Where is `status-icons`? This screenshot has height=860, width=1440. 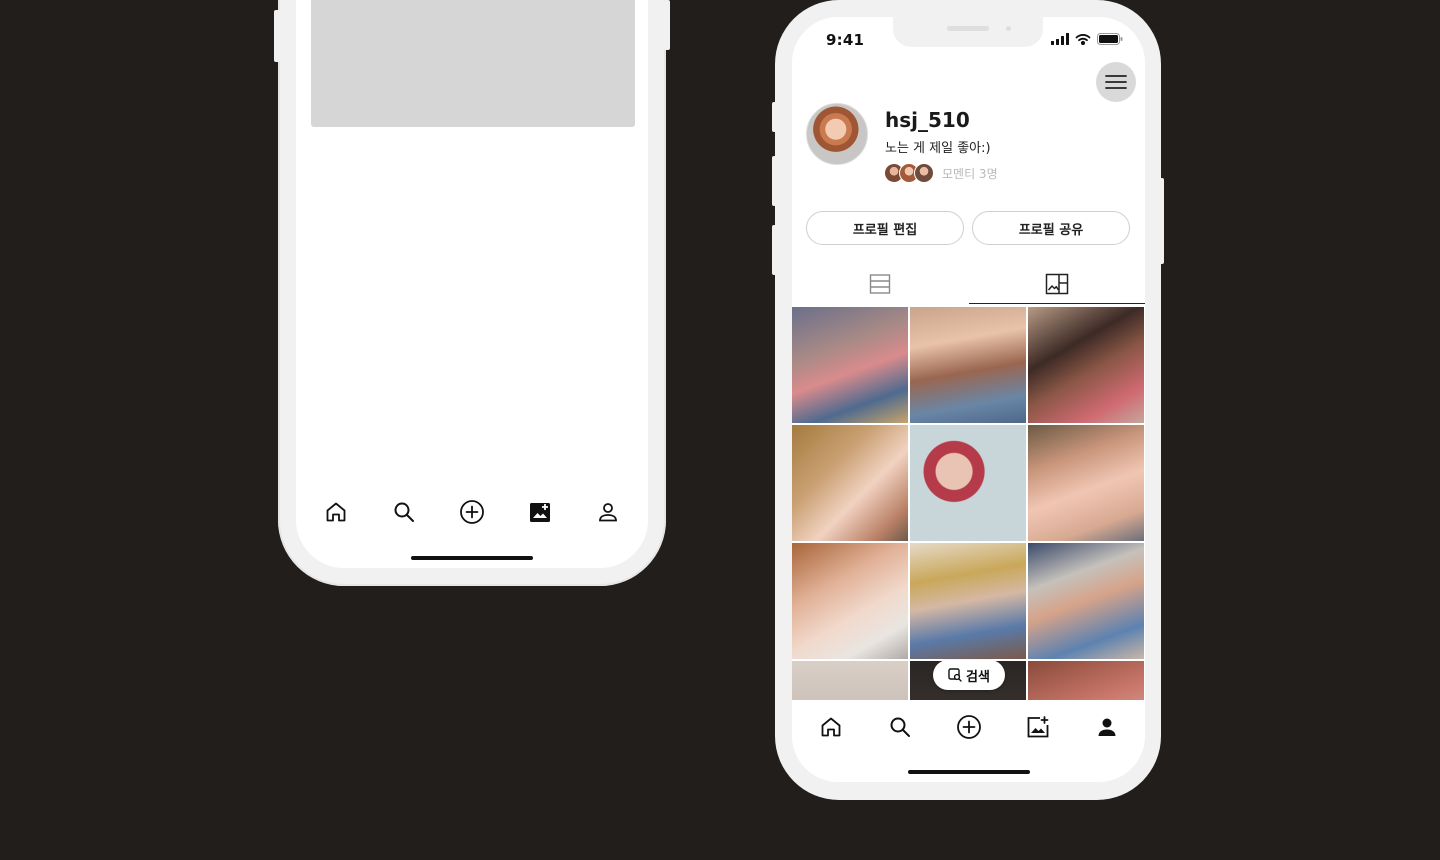 status-icons is located at coordinates (1087, 39).